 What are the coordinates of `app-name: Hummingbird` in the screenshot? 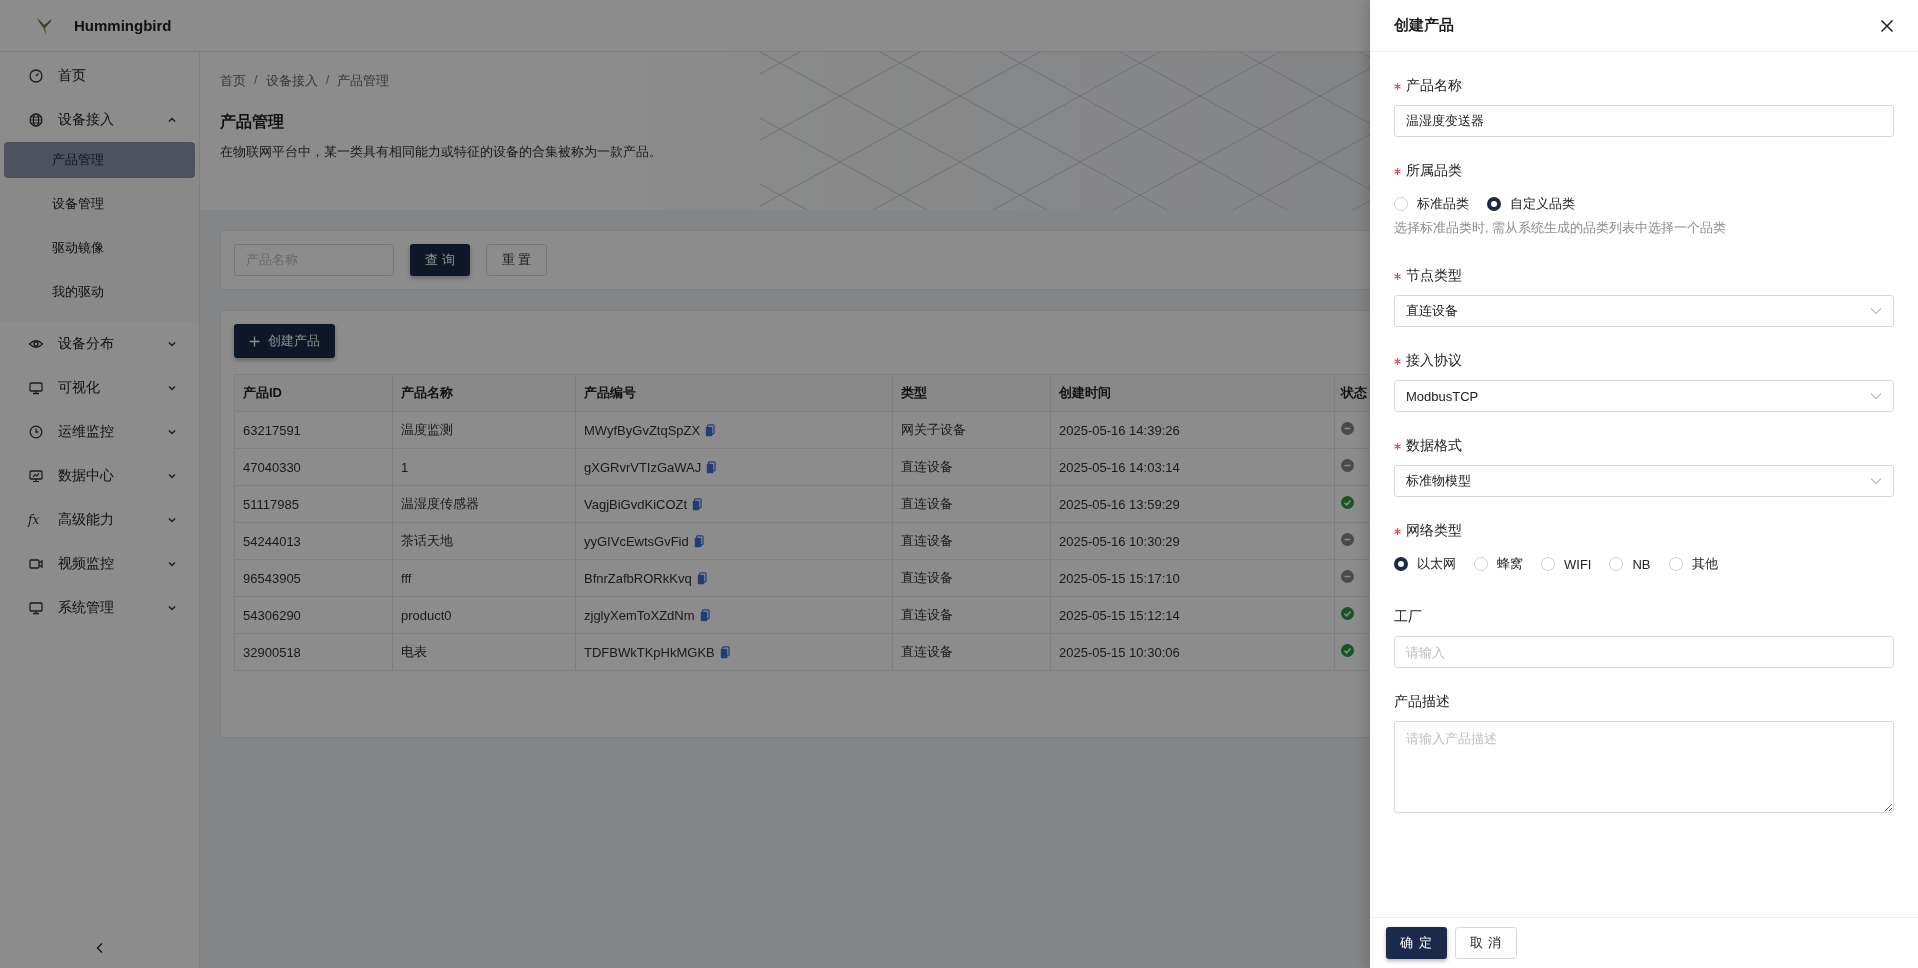 It's located at (123, 25).